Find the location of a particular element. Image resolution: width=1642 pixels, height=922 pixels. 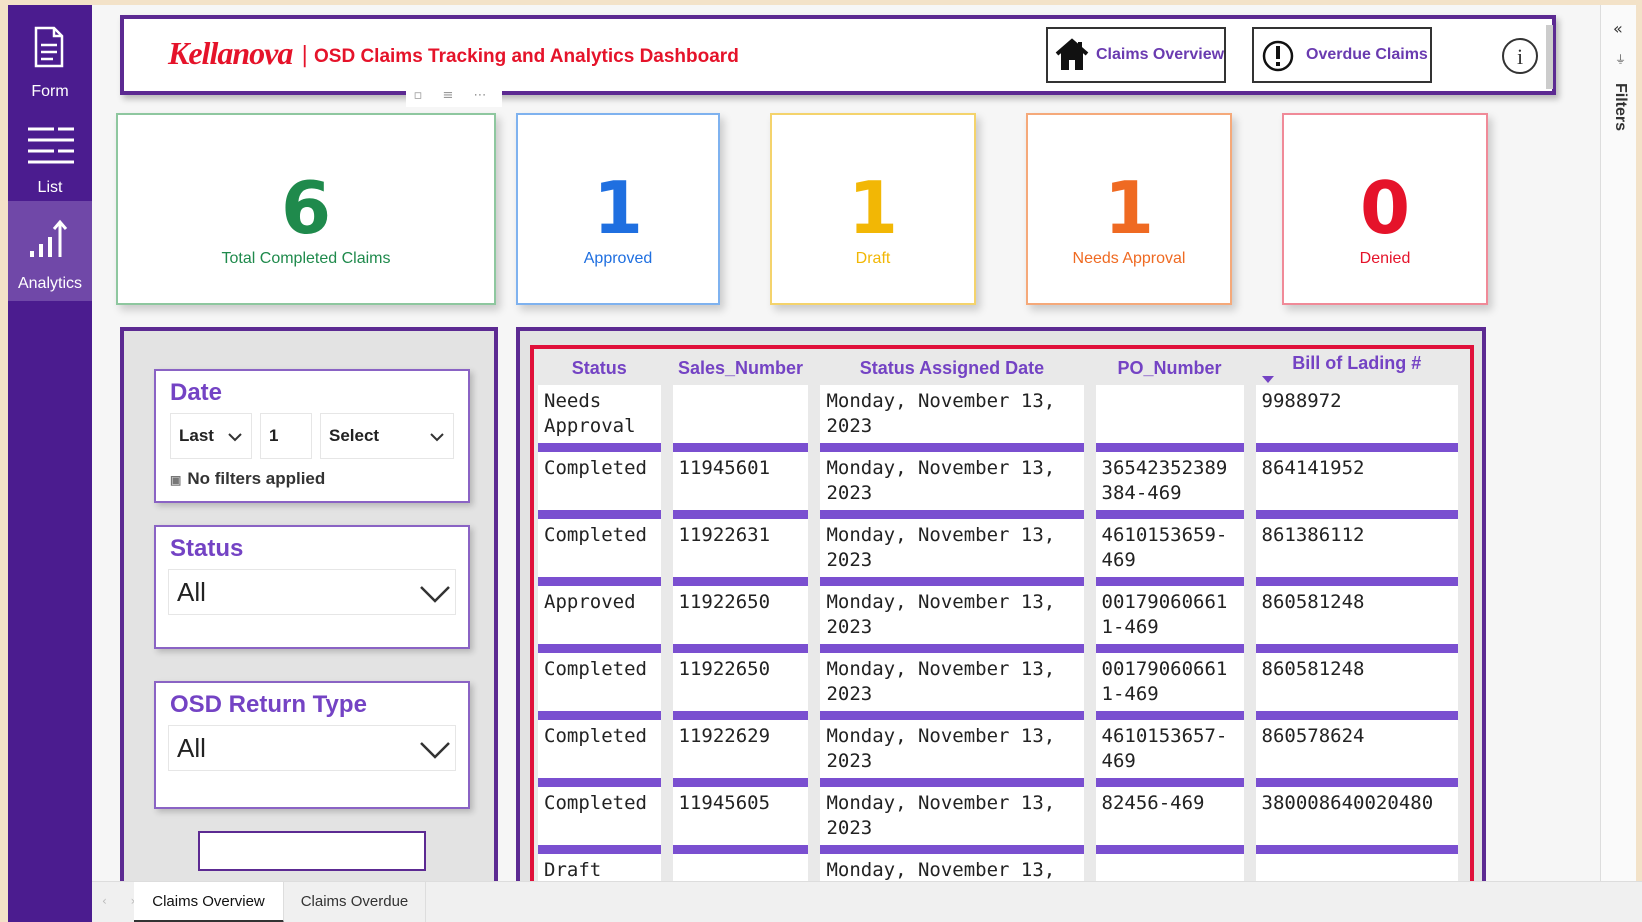

column-header-sales-number: Sales_Number is located at coordinates (741, 367).